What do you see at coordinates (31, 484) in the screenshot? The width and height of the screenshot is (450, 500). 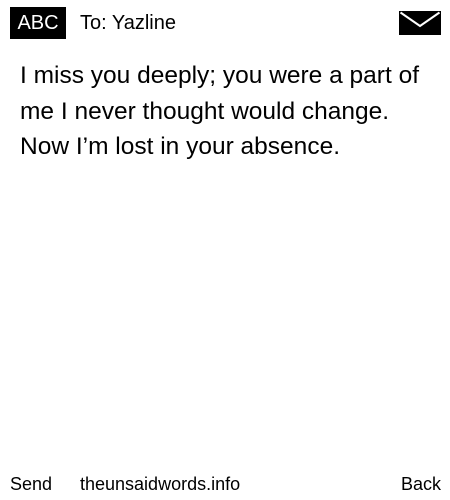 I see `send-button: Send` at bounding box center [31, 484].